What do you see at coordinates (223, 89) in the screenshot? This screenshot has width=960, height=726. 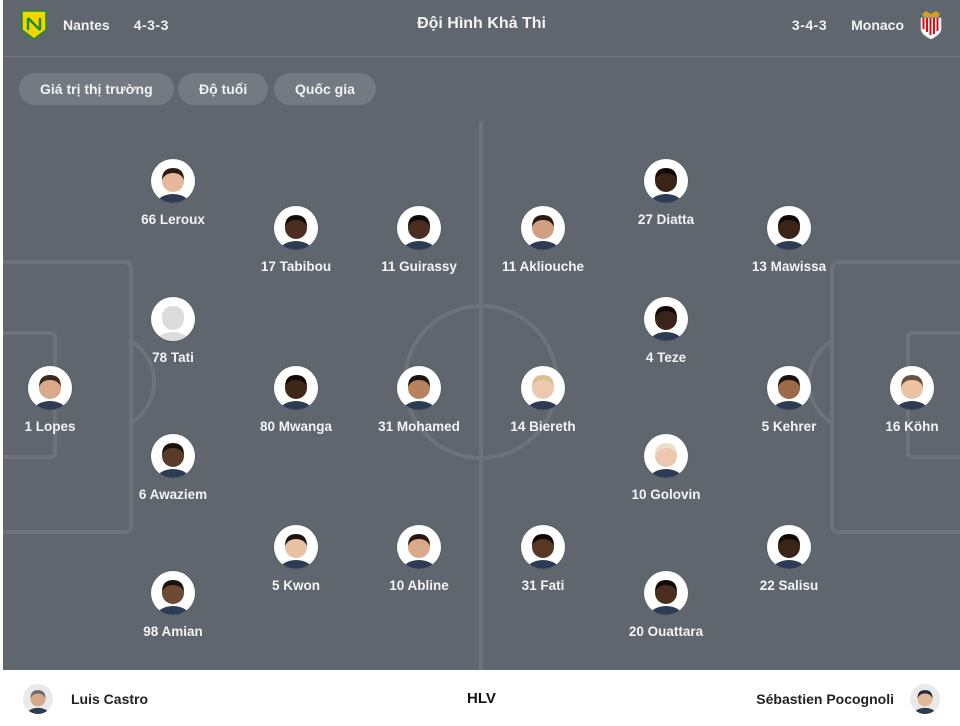 I see `filter-age-button: Độ tuổi` at bounding box center [223, 89].